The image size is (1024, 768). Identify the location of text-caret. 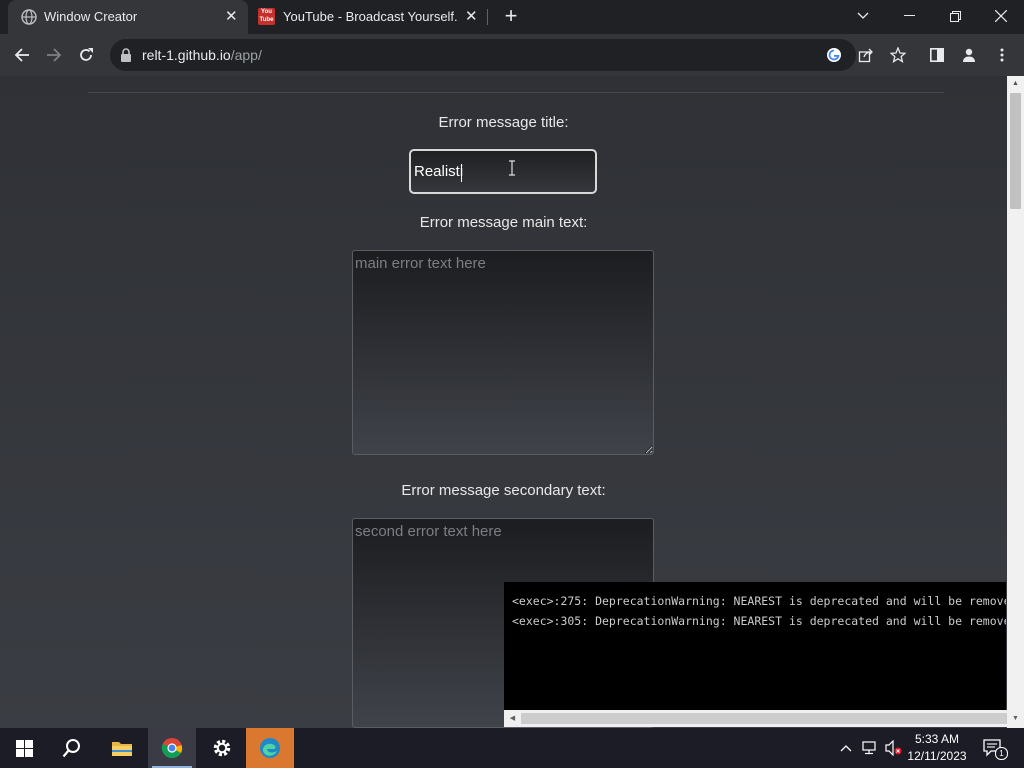
(461, 173).